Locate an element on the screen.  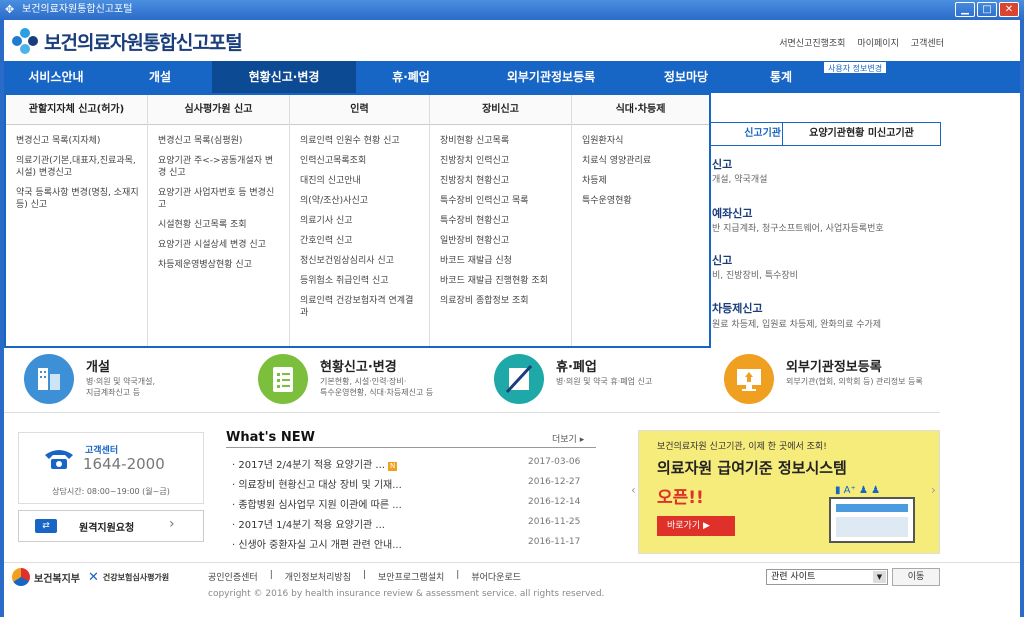
menu-item: 간호인력 신고 is located at coordinates (360, 241).